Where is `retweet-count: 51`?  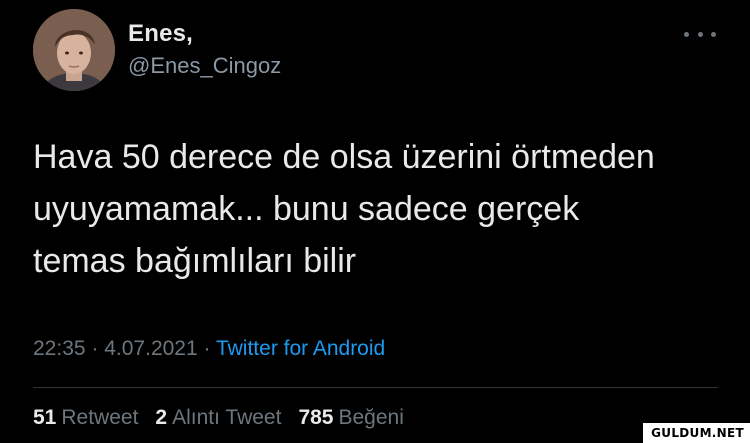
retweet-count: 51 is located at coordinates (45, 417).